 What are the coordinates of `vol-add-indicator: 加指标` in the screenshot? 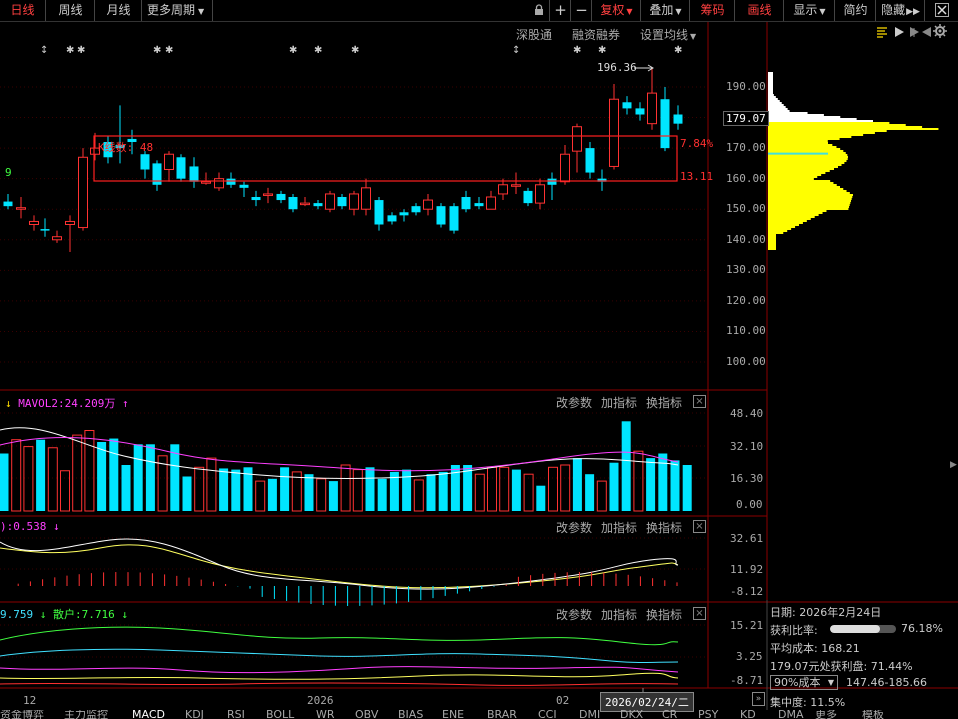 It's located at (619, 402).